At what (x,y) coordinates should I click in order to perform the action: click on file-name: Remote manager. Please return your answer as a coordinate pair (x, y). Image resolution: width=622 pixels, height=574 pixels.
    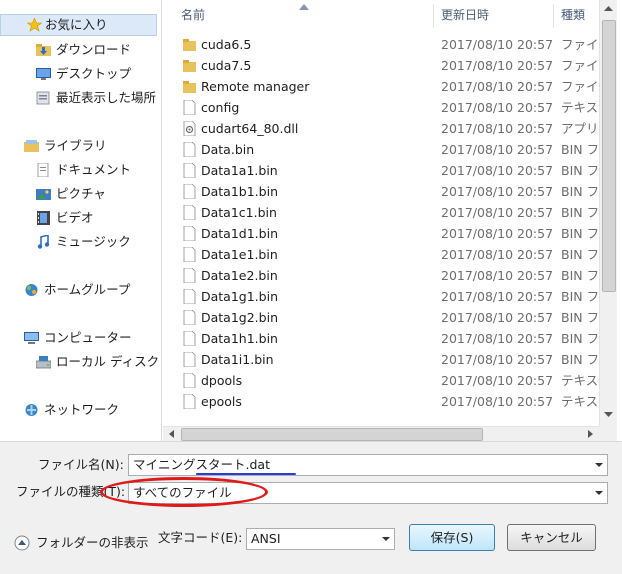
    Looking at the image, I should click on (255, 86).